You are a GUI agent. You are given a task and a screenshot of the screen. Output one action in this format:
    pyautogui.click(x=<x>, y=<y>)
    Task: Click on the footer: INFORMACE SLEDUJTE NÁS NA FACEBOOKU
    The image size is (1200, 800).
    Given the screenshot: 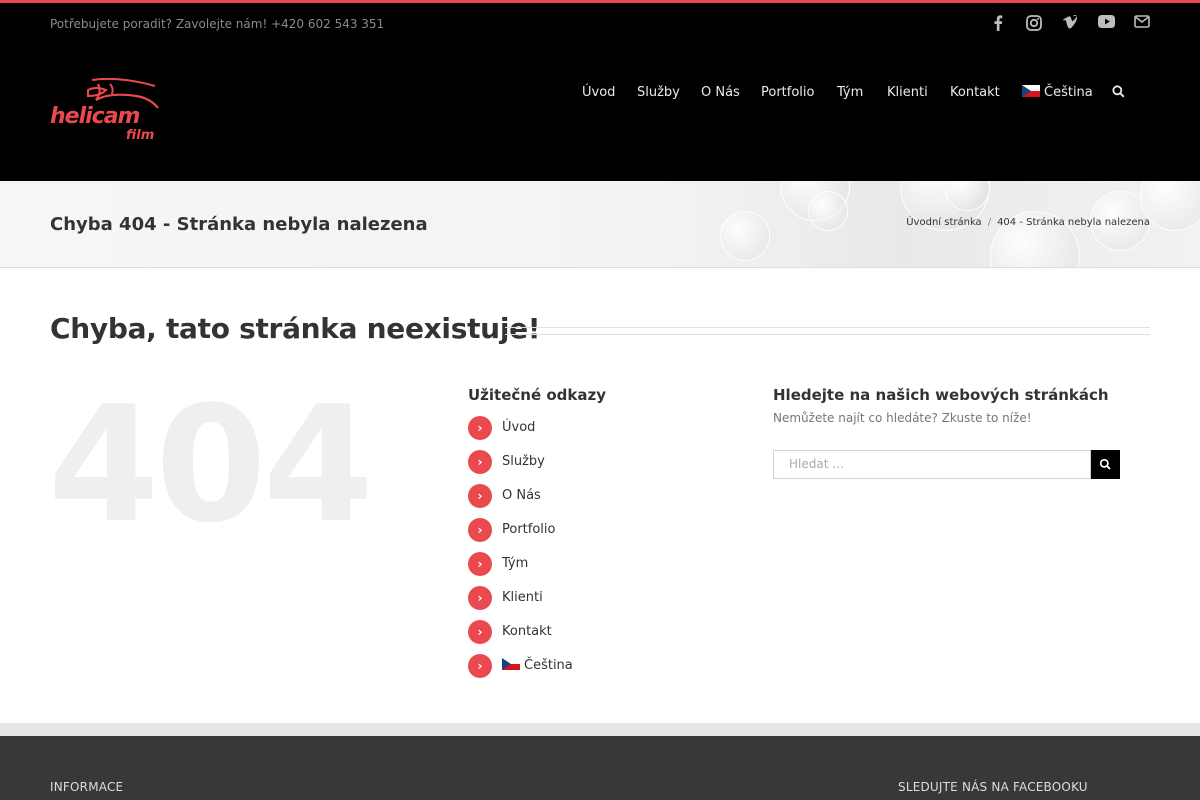 What is the action you would take?
    pyautogui.click(x=600, y=768)
    